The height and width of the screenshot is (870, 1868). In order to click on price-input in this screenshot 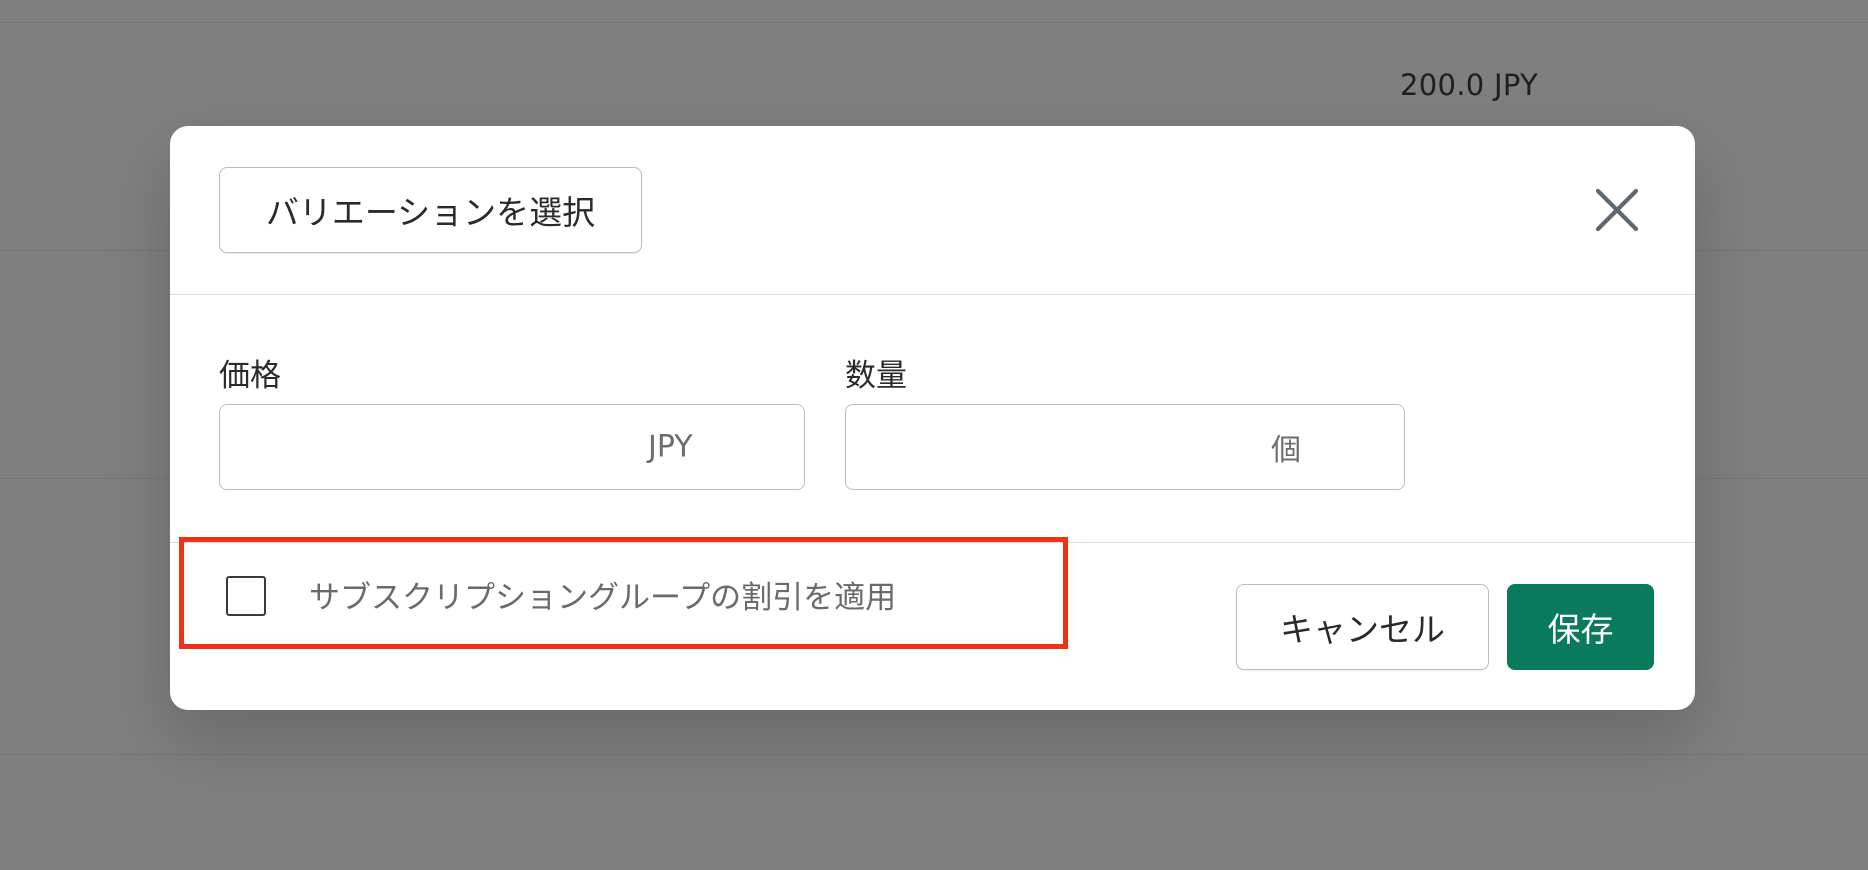, I will do `click(438, 448)`.